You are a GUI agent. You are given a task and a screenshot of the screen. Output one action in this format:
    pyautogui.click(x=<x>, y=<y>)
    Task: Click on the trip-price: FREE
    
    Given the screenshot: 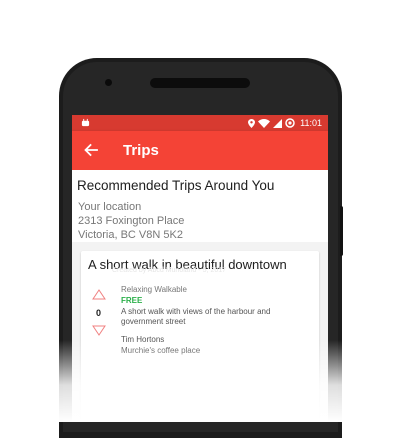 What is the action you would take?
    pyautogui.click(x=132, y=300)
    